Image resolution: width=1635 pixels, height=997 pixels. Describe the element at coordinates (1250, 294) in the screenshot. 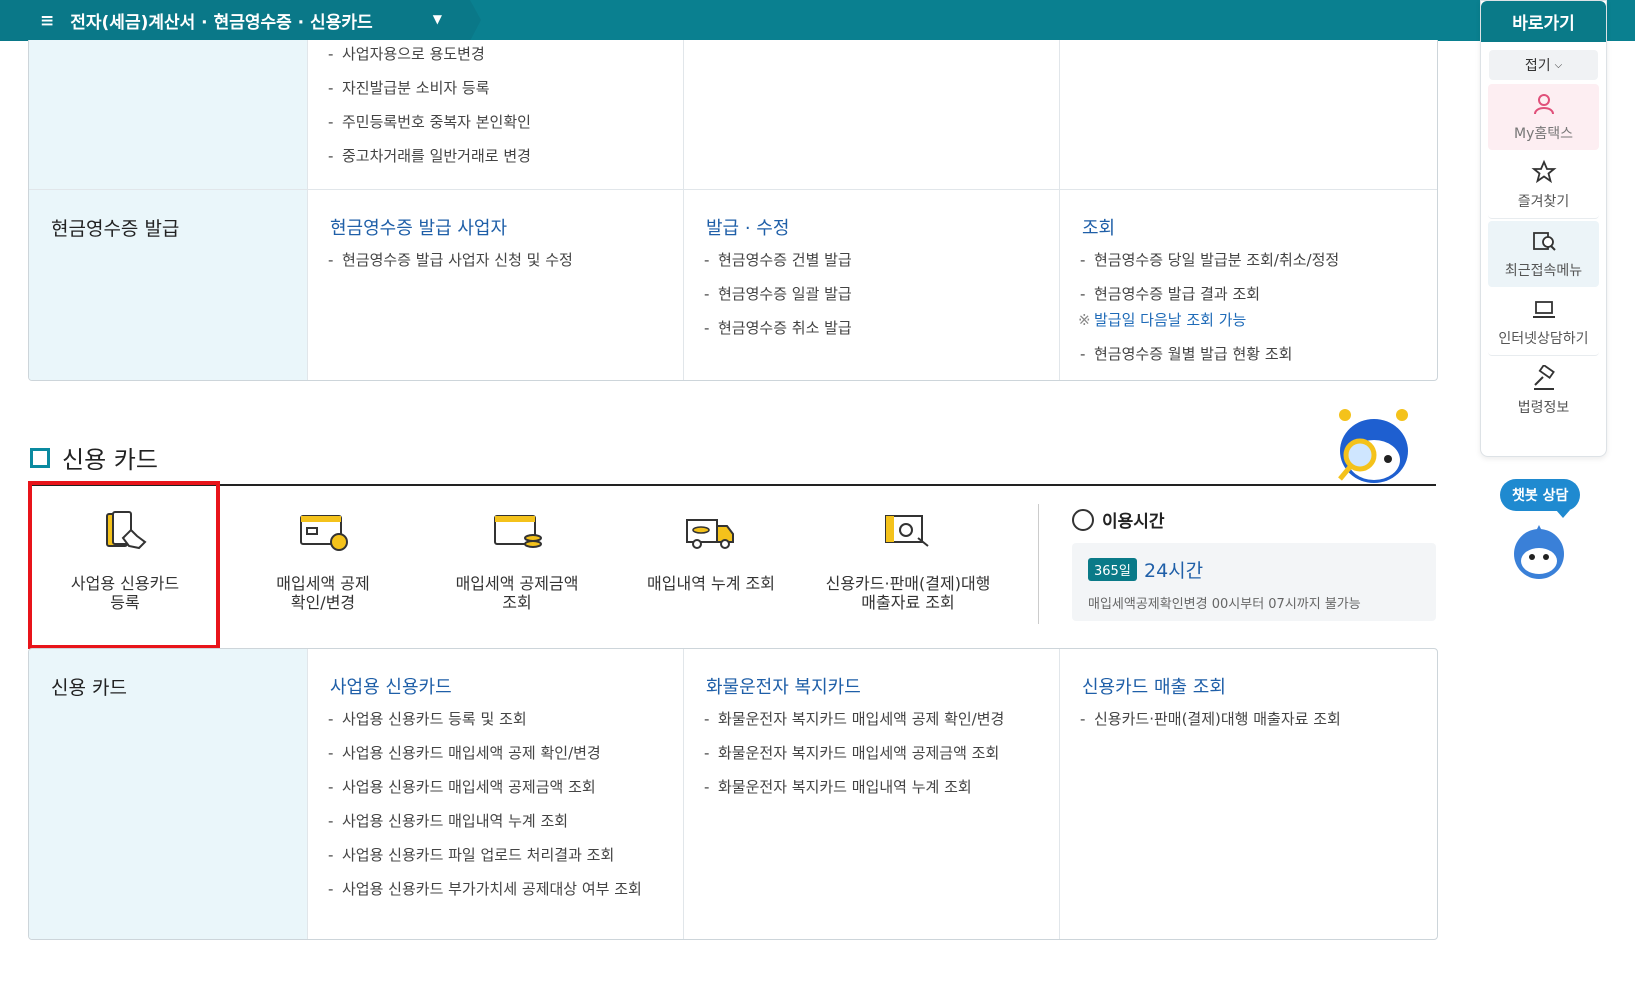

I see `list-item: 현금영수증 발급 결과 조회` at that location.